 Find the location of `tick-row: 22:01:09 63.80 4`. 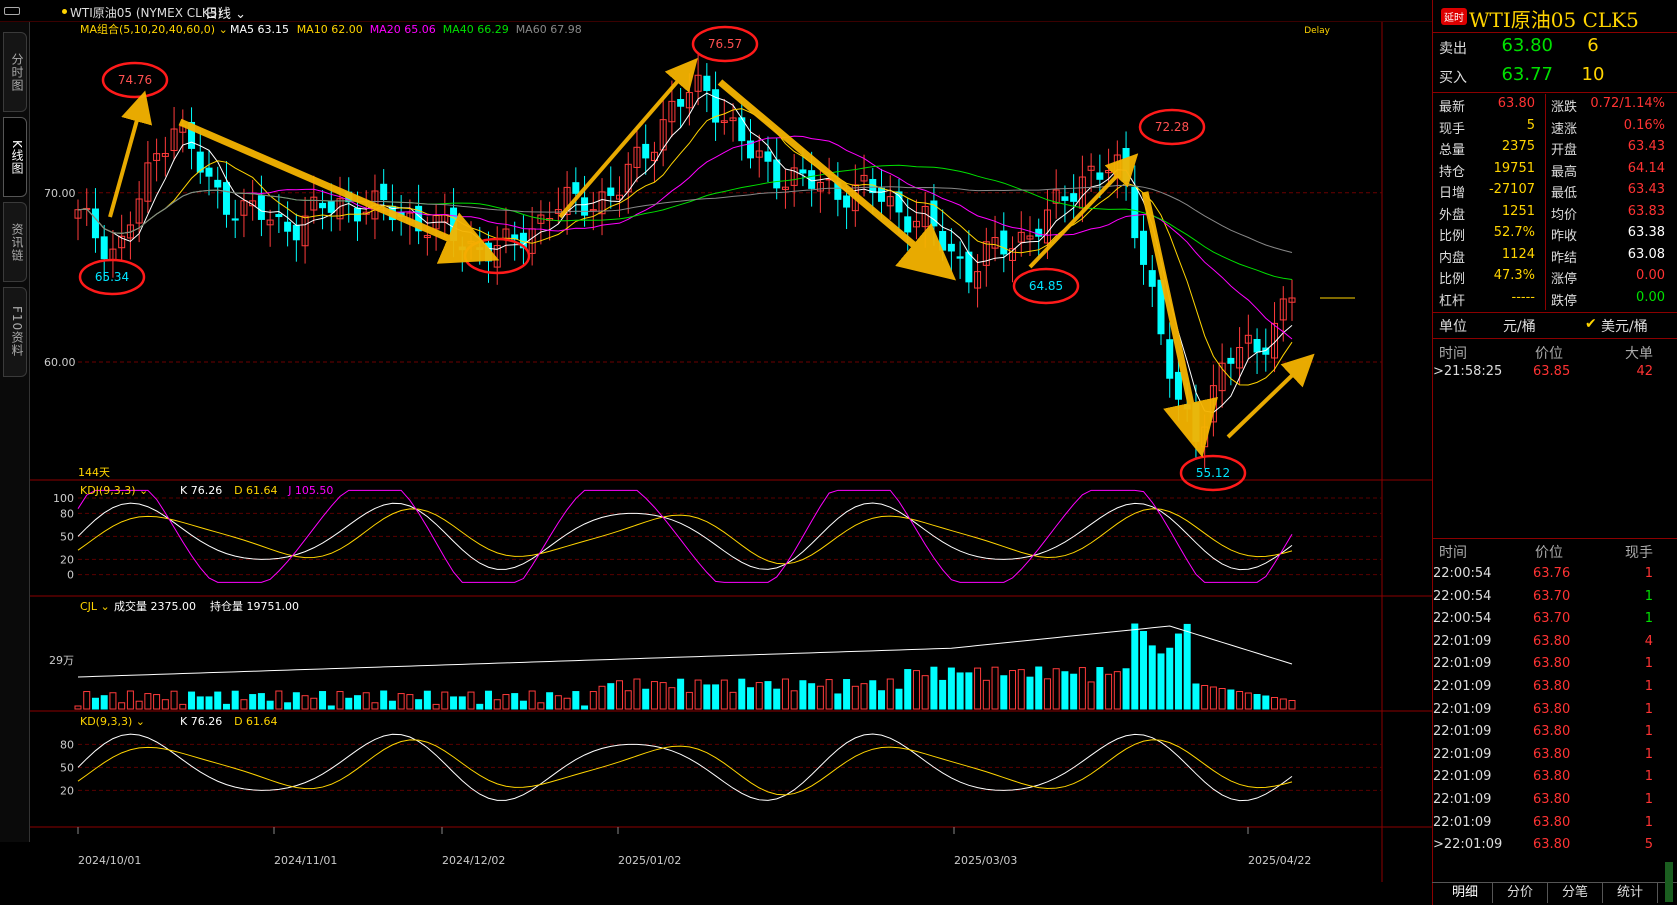

tick-row: 22:01:09 63.80 4 is located at coordinates (1555, 645).